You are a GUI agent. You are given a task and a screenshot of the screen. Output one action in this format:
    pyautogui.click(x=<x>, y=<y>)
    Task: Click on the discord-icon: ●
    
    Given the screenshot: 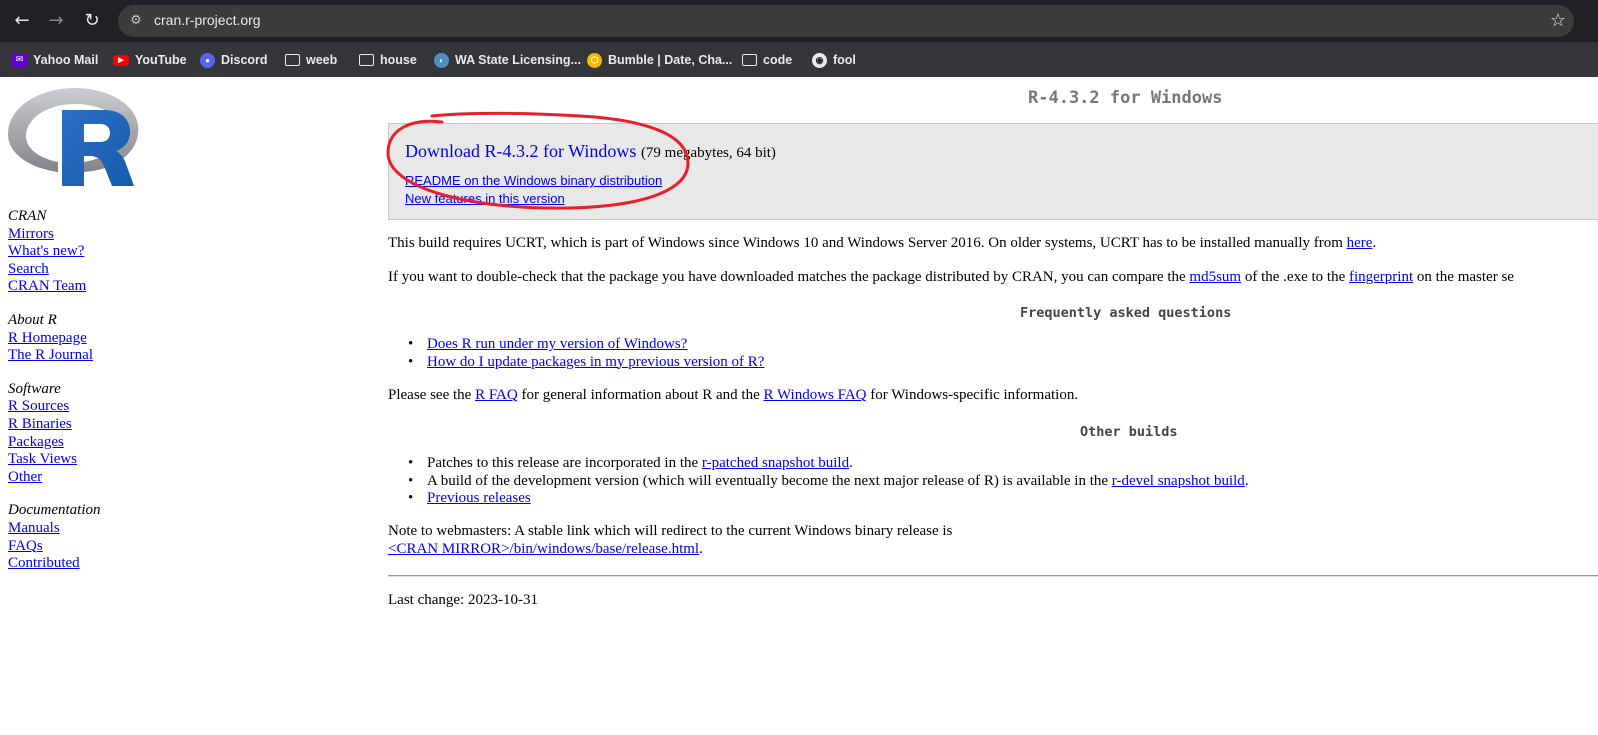 What is the action you would take?
    pyautogui.click(x=207, y=60)
    